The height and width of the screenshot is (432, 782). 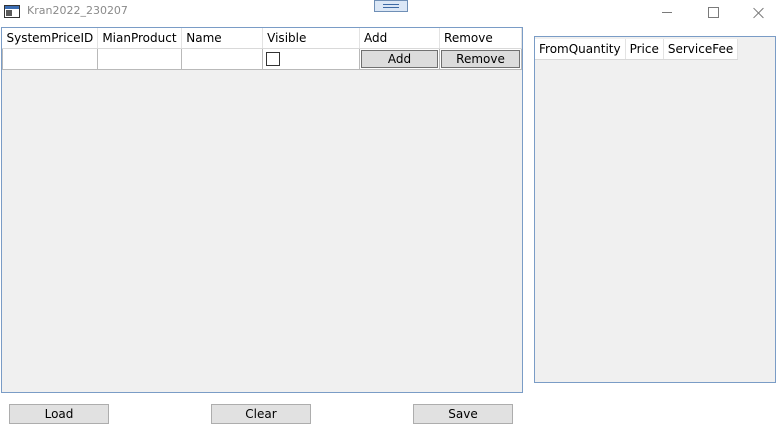 I want to click on add-cell: Add, so click(x=400, y=59).